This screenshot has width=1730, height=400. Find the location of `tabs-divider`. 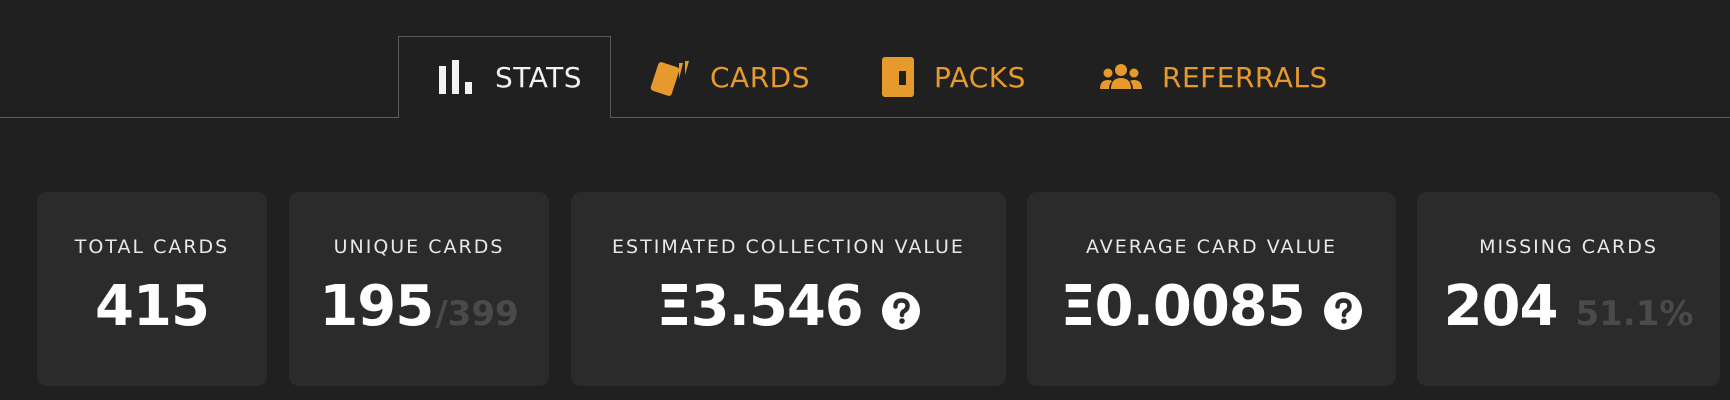

tabs-divider is located at coordinates (865, 117).